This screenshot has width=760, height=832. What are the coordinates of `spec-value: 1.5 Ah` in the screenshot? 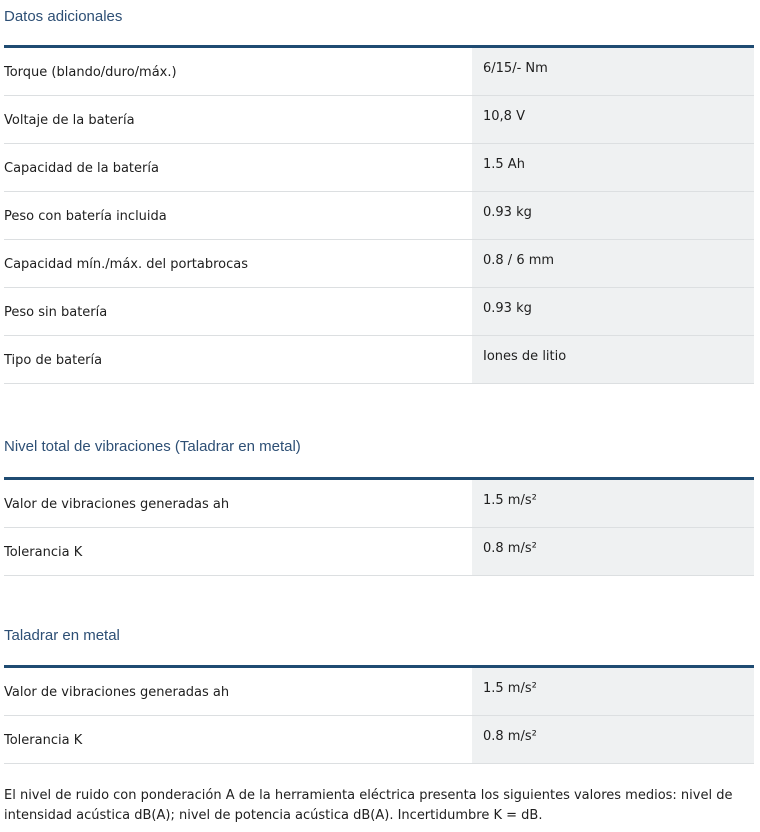 It's located at (613, 167).